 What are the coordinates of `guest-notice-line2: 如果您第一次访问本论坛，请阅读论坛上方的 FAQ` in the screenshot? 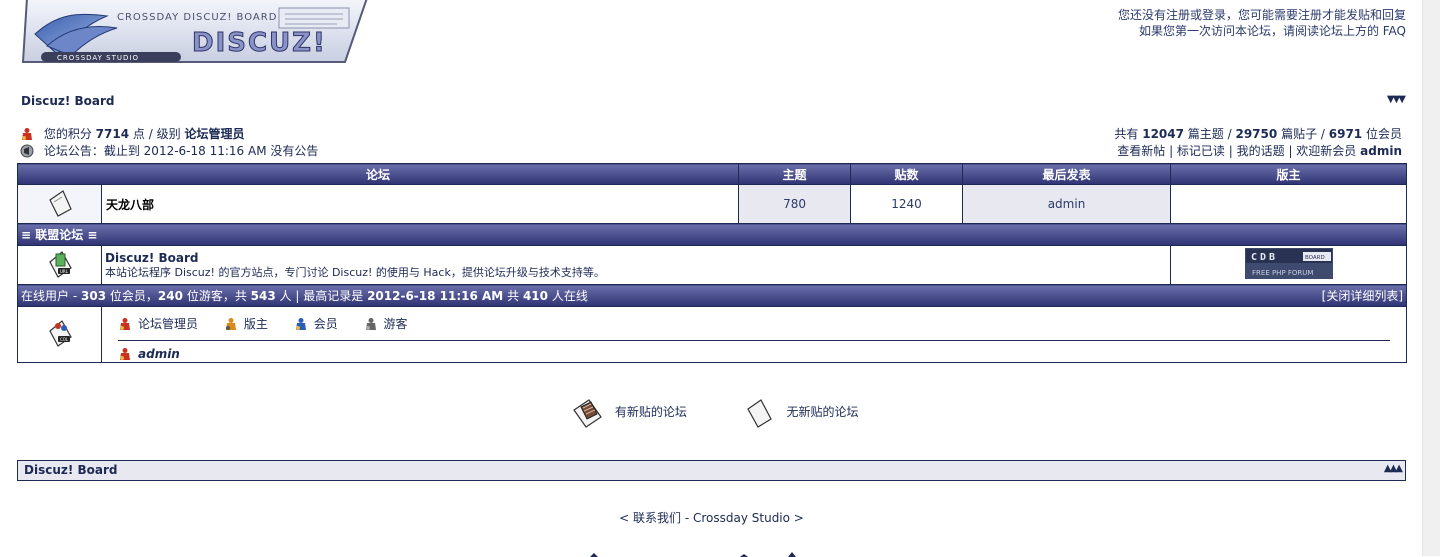 It's located at (1262, 31).